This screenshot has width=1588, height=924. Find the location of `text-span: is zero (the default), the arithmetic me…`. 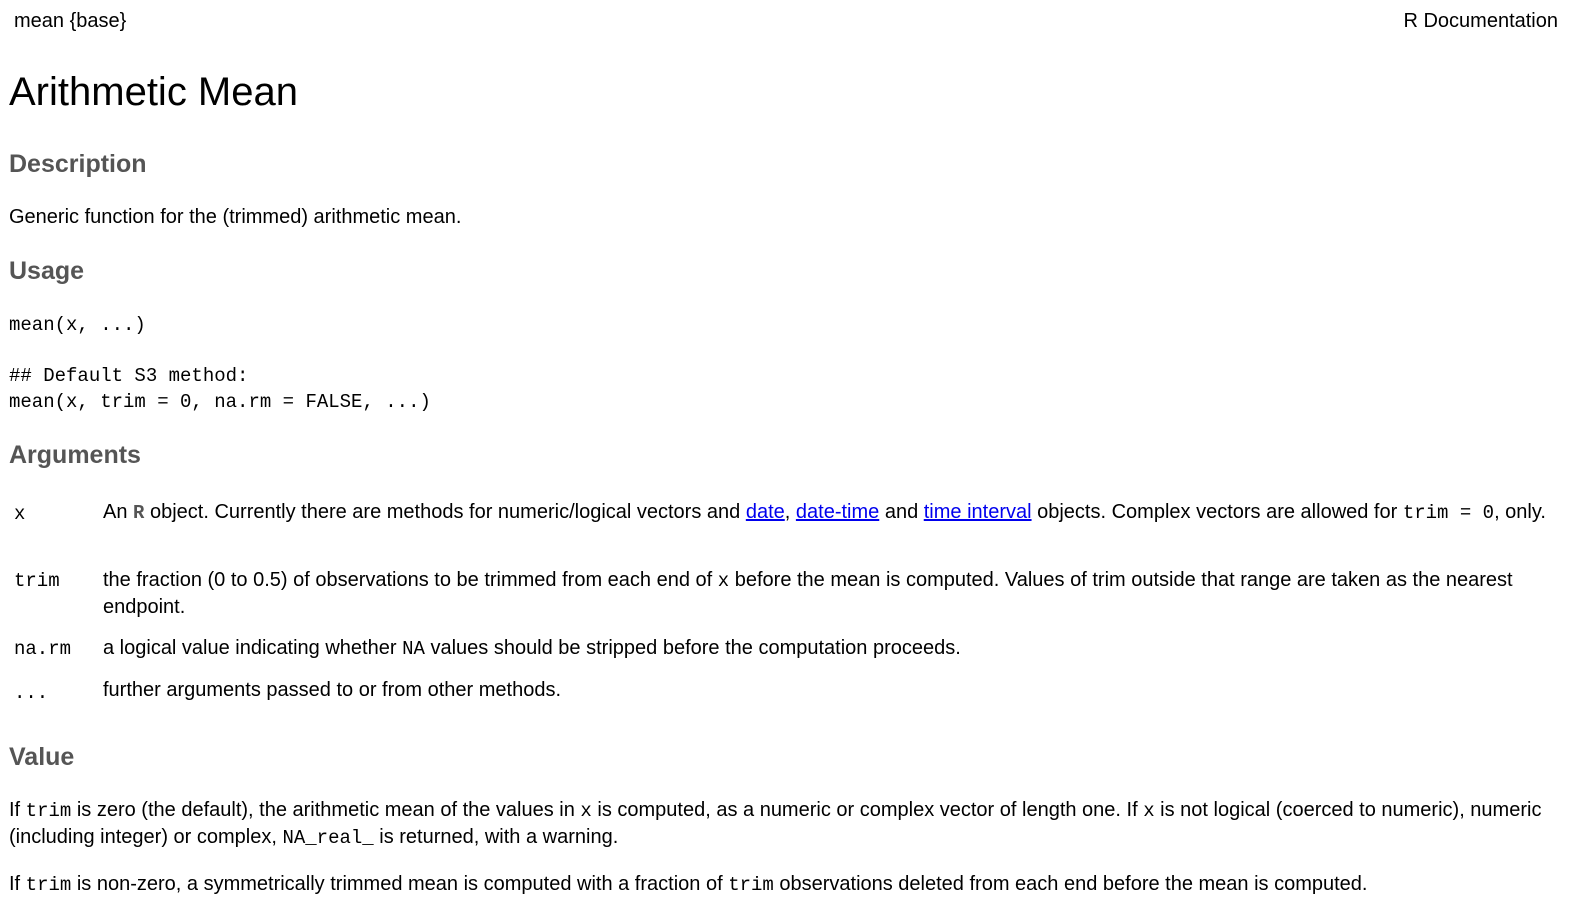

text-span: is zero (the default), the arithmetic me… is located at coordinates (326, 810).